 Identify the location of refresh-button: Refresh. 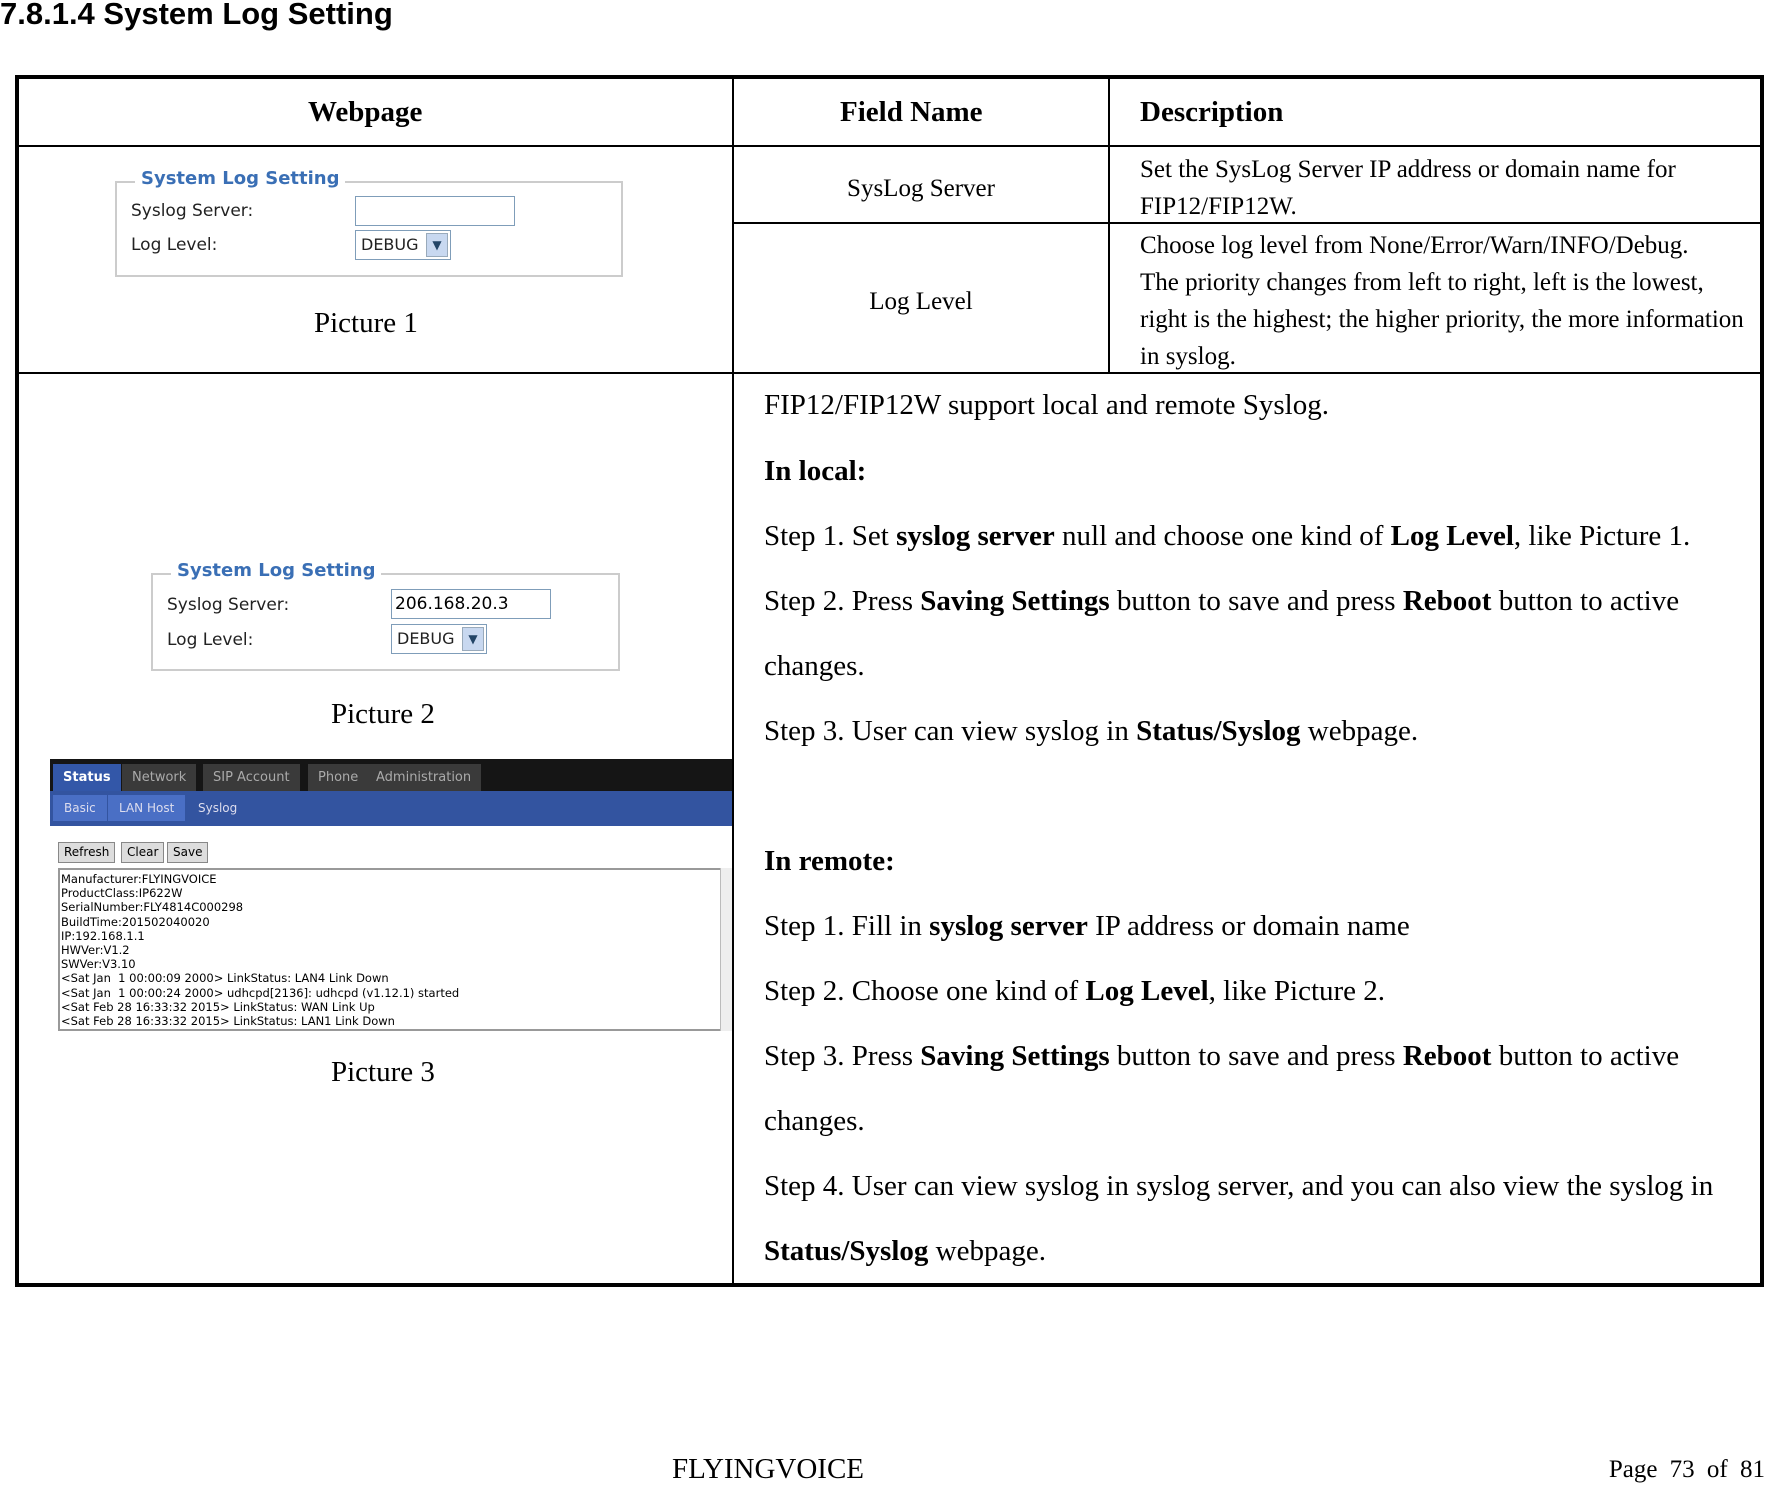
(87, 852).